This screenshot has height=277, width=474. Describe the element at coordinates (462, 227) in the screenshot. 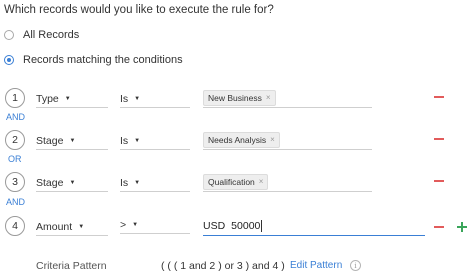

I see `add-condition-icon` at that location.